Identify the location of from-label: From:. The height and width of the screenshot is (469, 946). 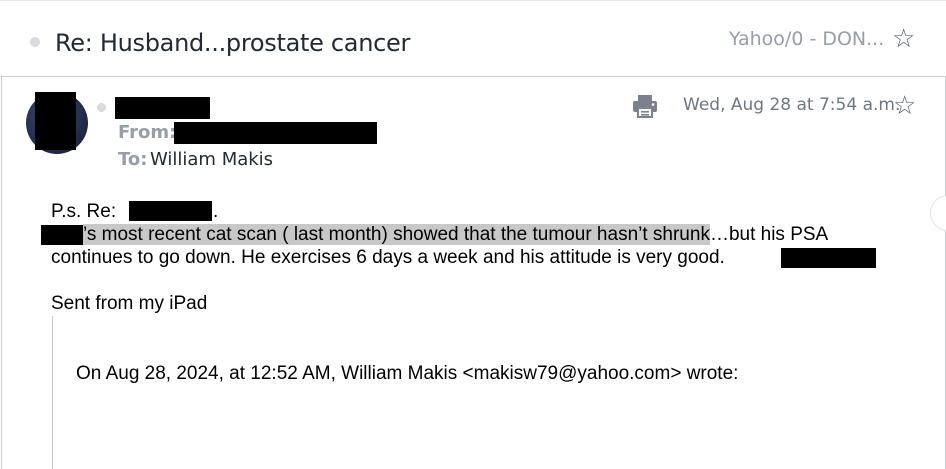
(147, 132).